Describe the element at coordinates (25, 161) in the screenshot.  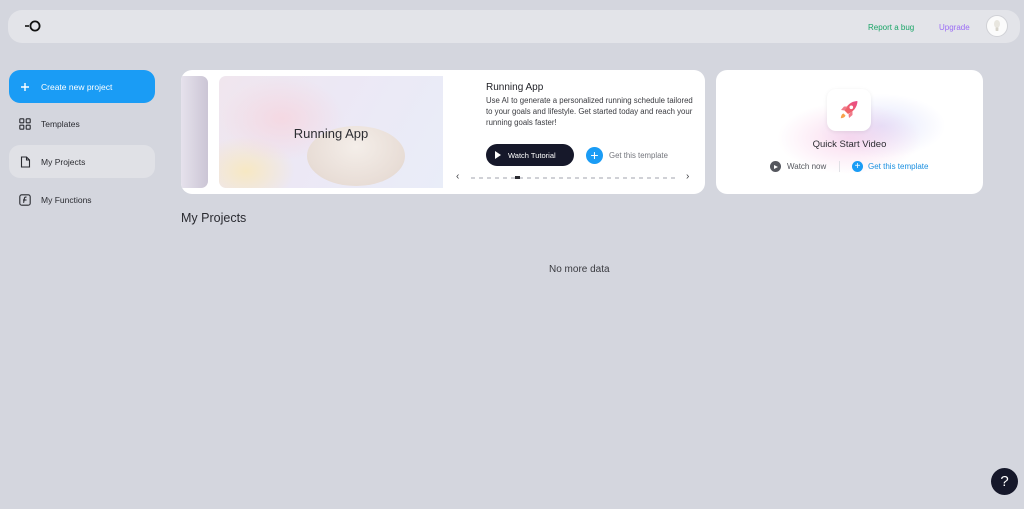
I see `file-icon` at that location.